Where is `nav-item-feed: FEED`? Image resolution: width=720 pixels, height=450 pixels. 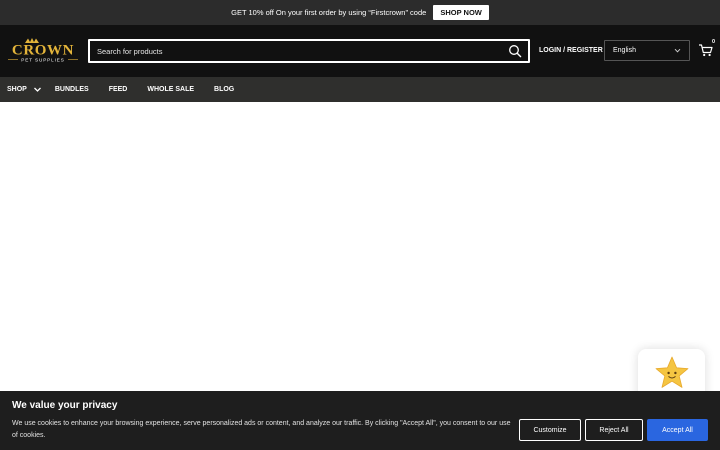
nav-item-feed: FEED is located at coordinates (118, 89).